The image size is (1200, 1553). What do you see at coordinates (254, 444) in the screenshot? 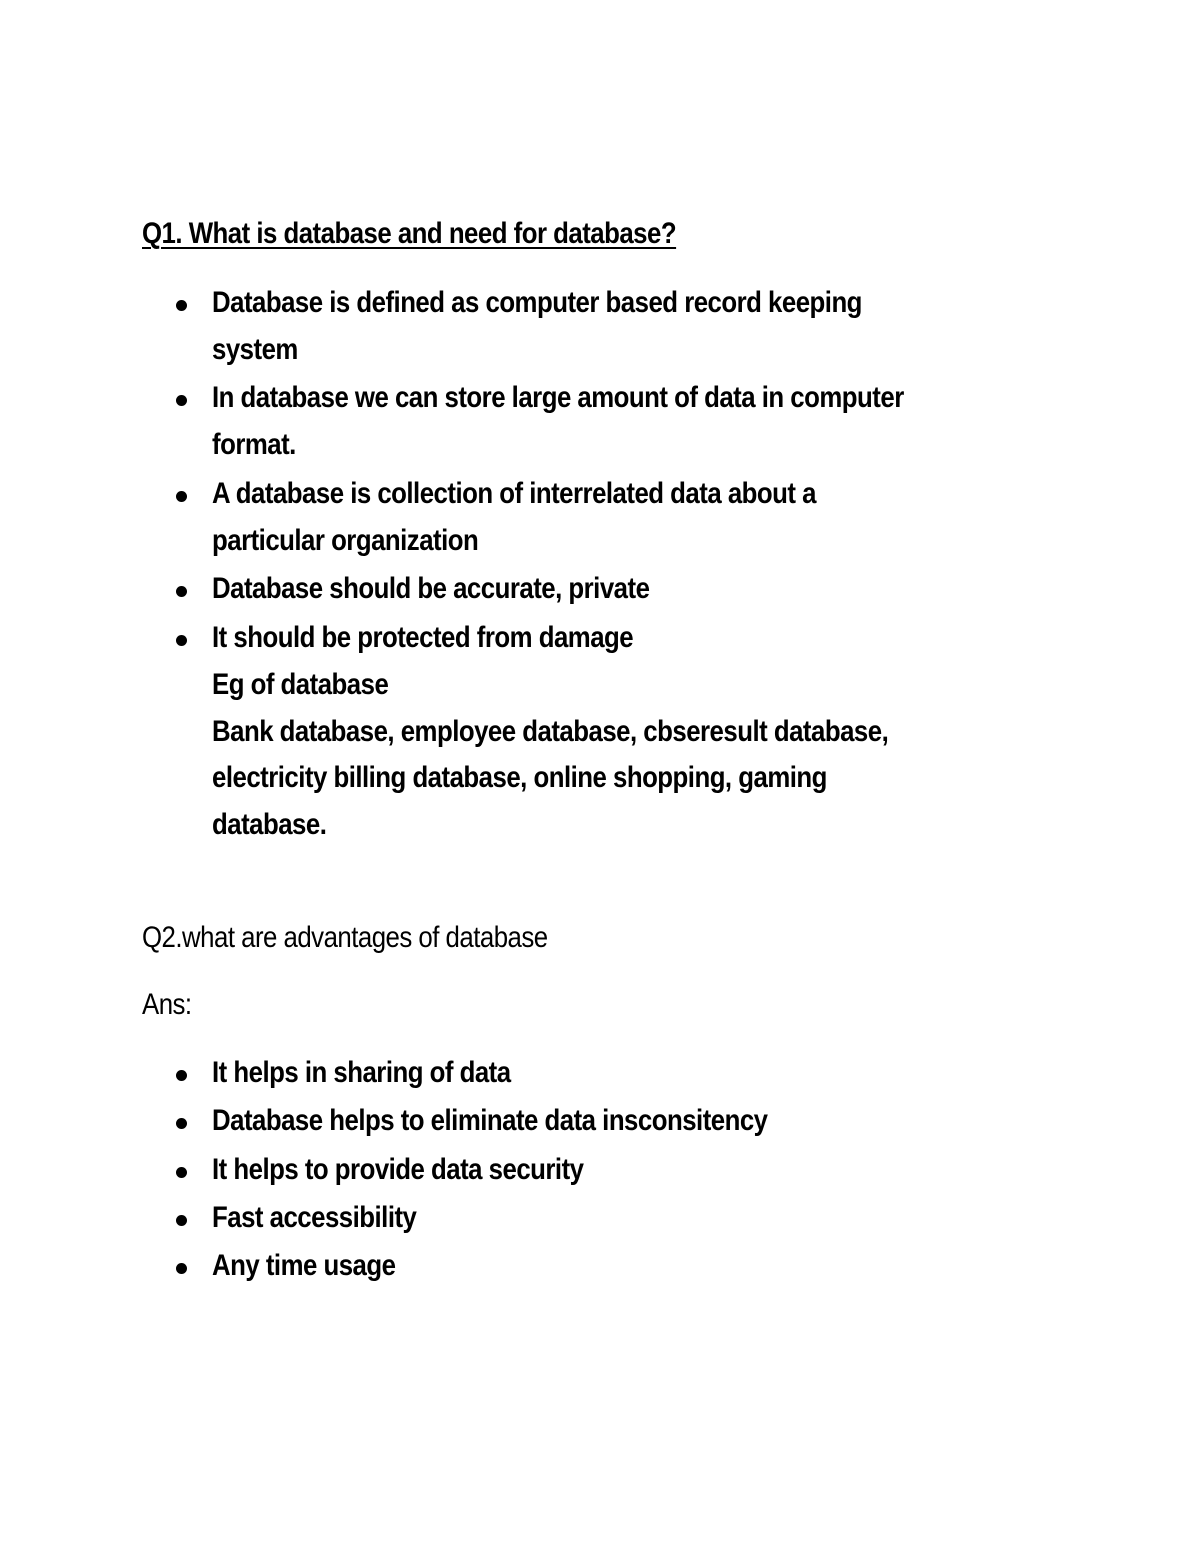
I see `q1-bullet-2-line-2: format.` at bounding box center [254, 444].